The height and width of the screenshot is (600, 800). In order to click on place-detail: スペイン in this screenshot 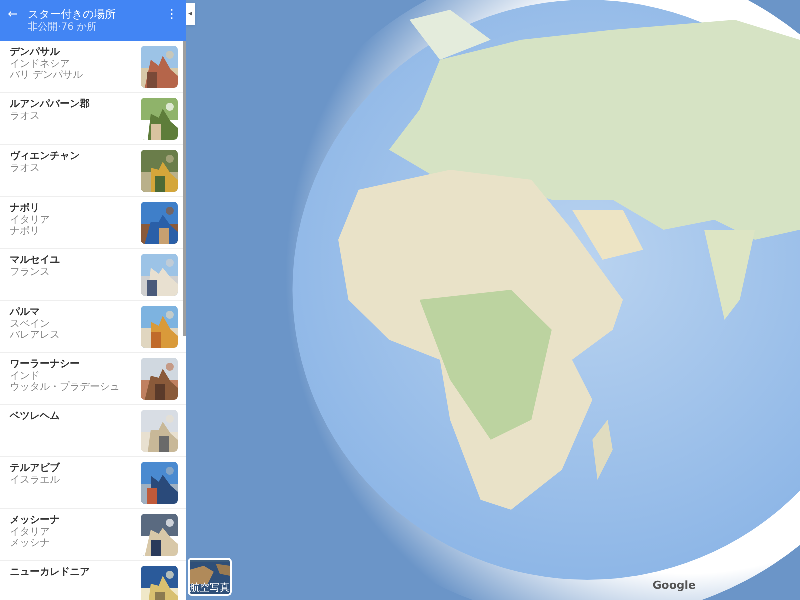, I will do `click(30, 324)`.